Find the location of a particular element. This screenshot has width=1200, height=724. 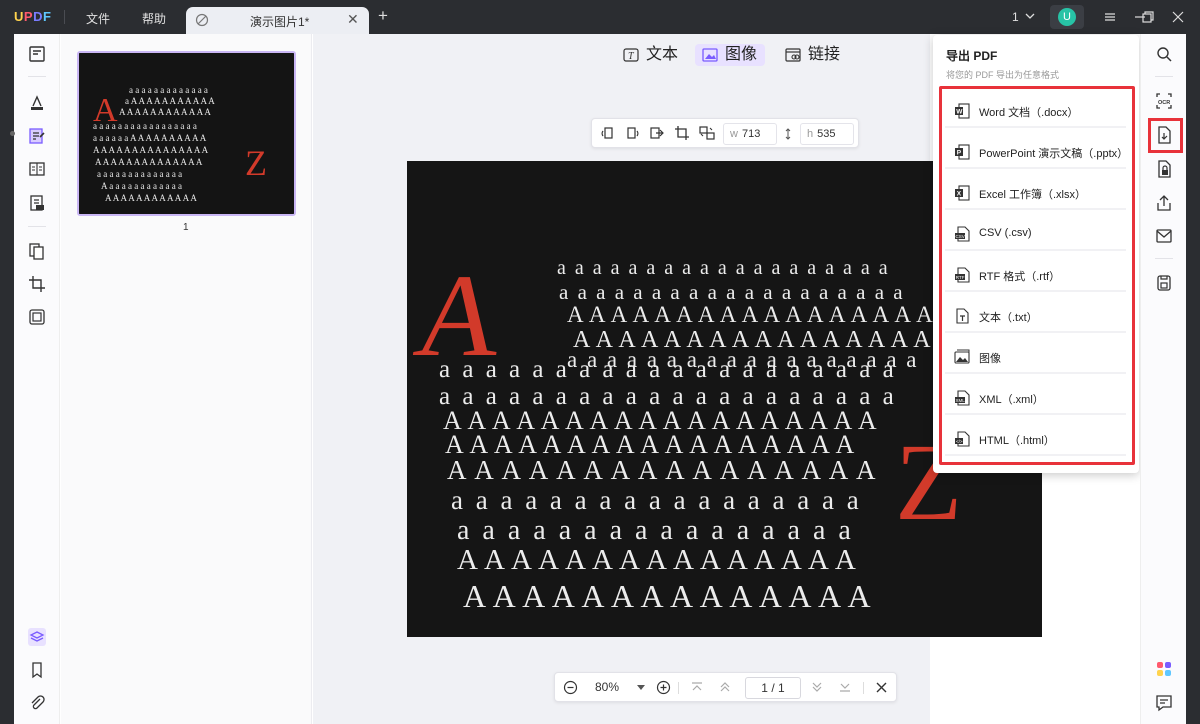

height-label: h is located at coordinates (810, 134).